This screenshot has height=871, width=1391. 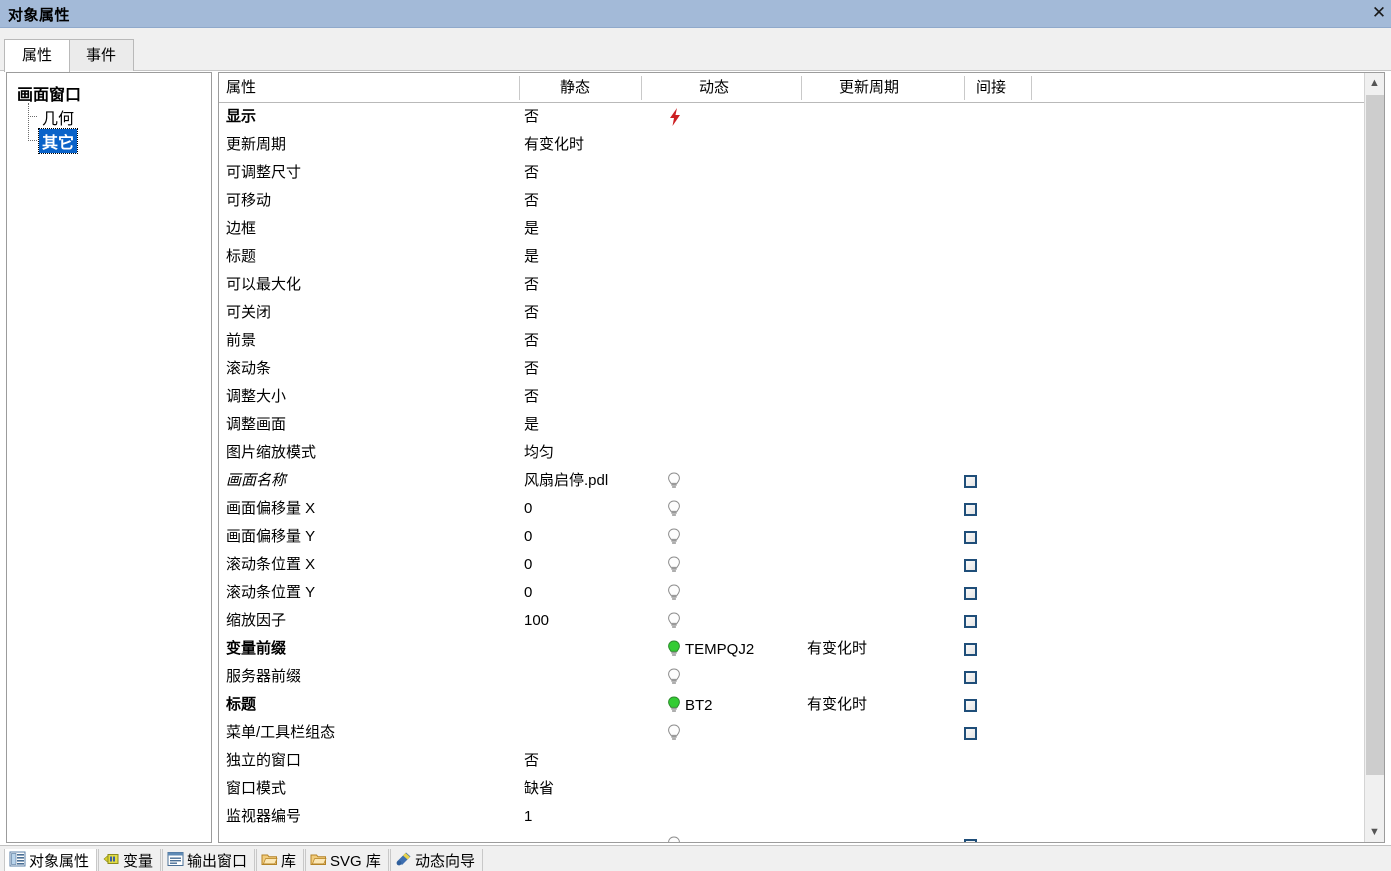 I want to click on lightning-bolt-icon, so click(x=675, y=117).